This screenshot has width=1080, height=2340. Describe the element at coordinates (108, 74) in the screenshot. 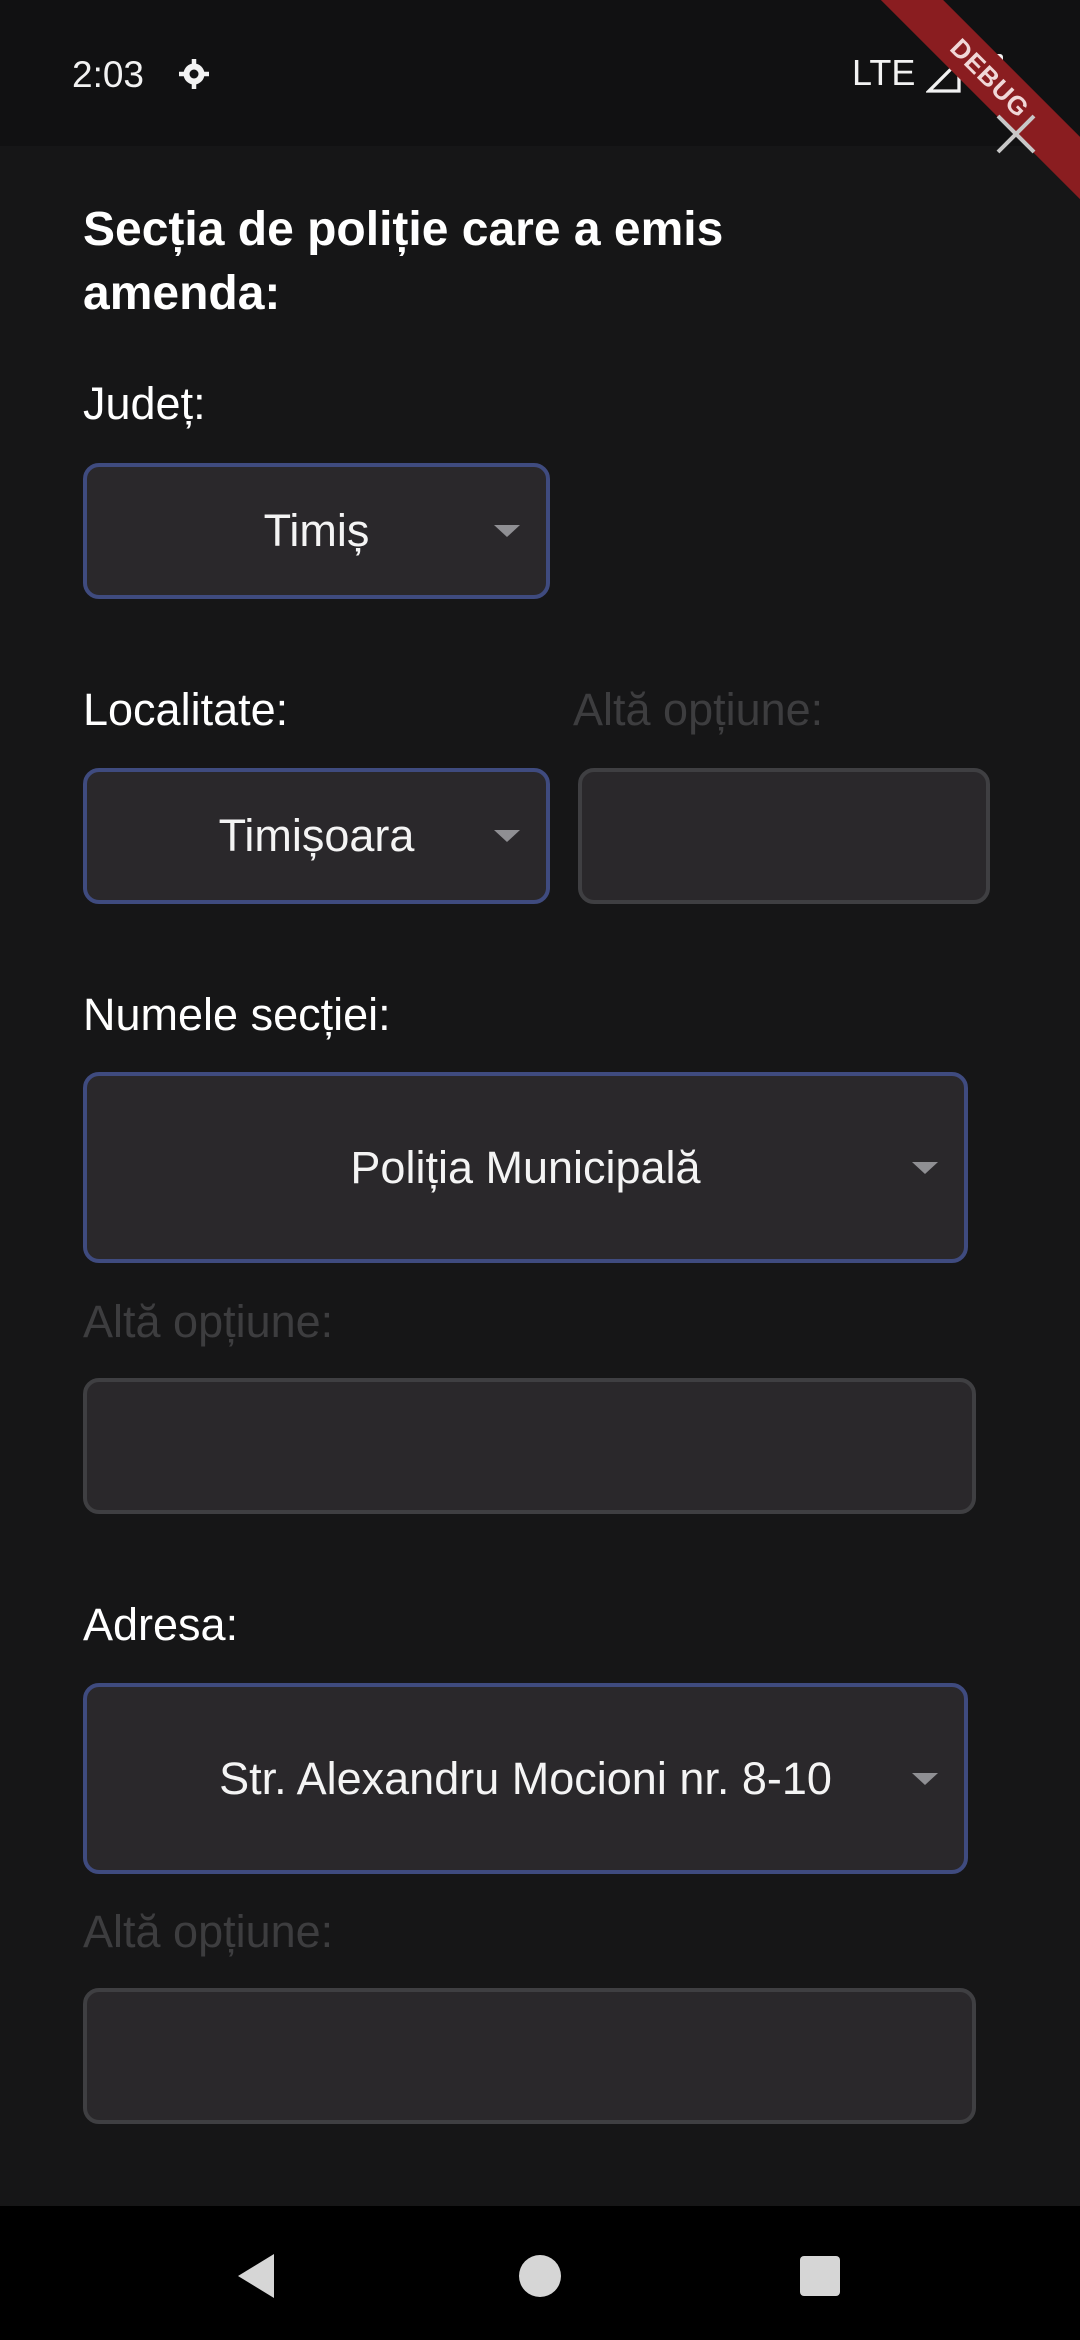

I see `status-time: 2:03` at that location.